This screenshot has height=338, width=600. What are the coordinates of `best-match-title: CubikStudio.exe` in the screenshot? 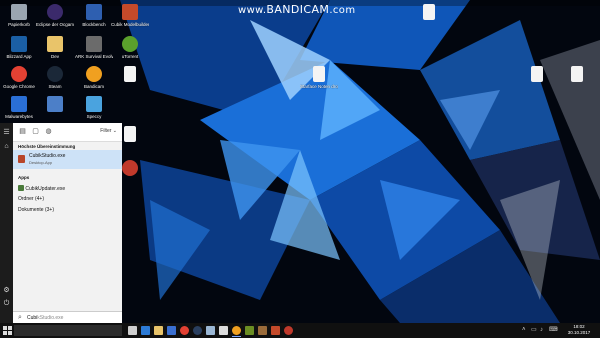 It's located at (47, 156).